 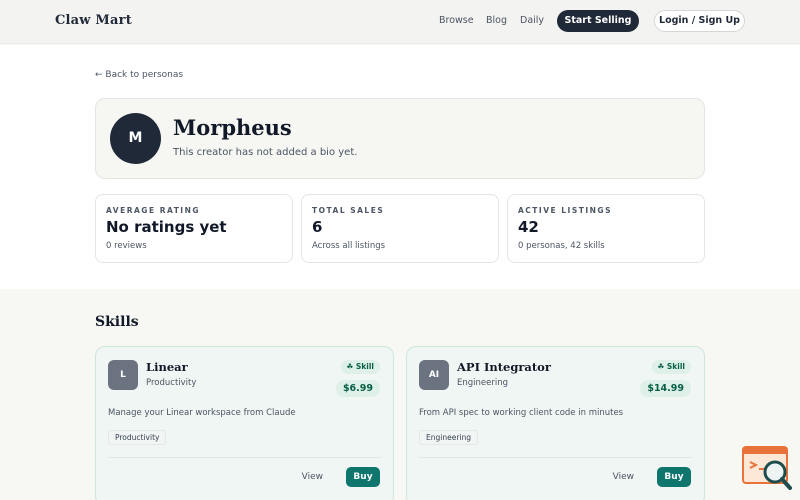 I want to click on profile-bio: This creator has not added a bio yet., so click(x=265, y=152).